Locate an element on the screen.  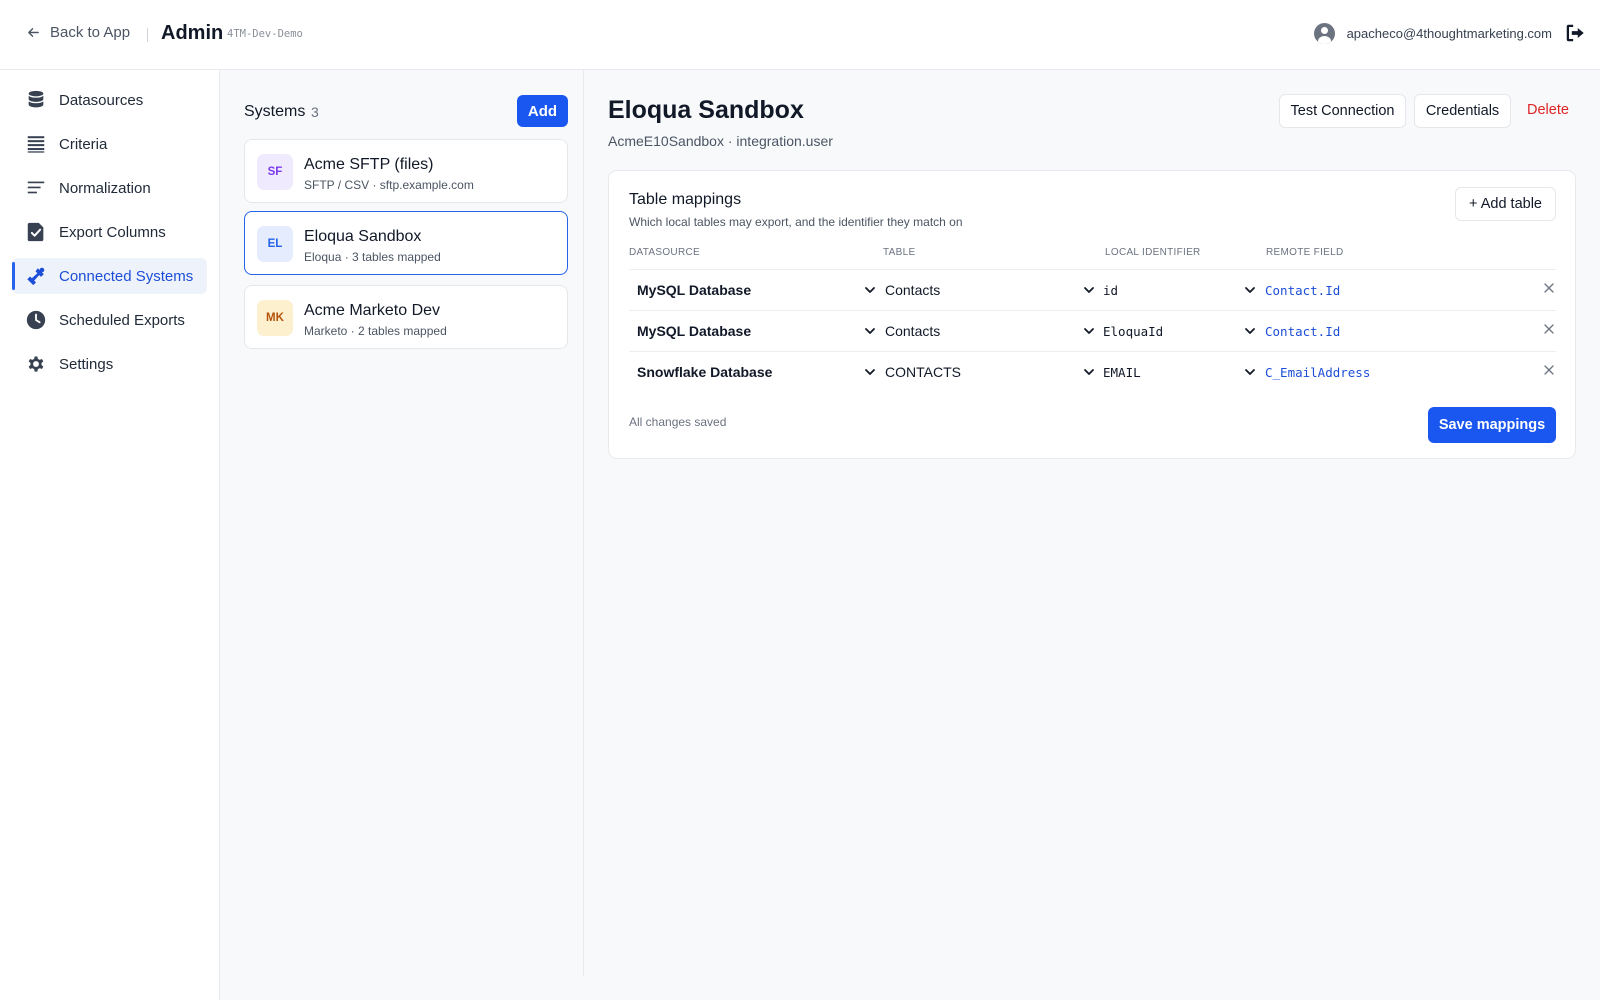
systems-heading: Systems is located at coordinates (275, 111).